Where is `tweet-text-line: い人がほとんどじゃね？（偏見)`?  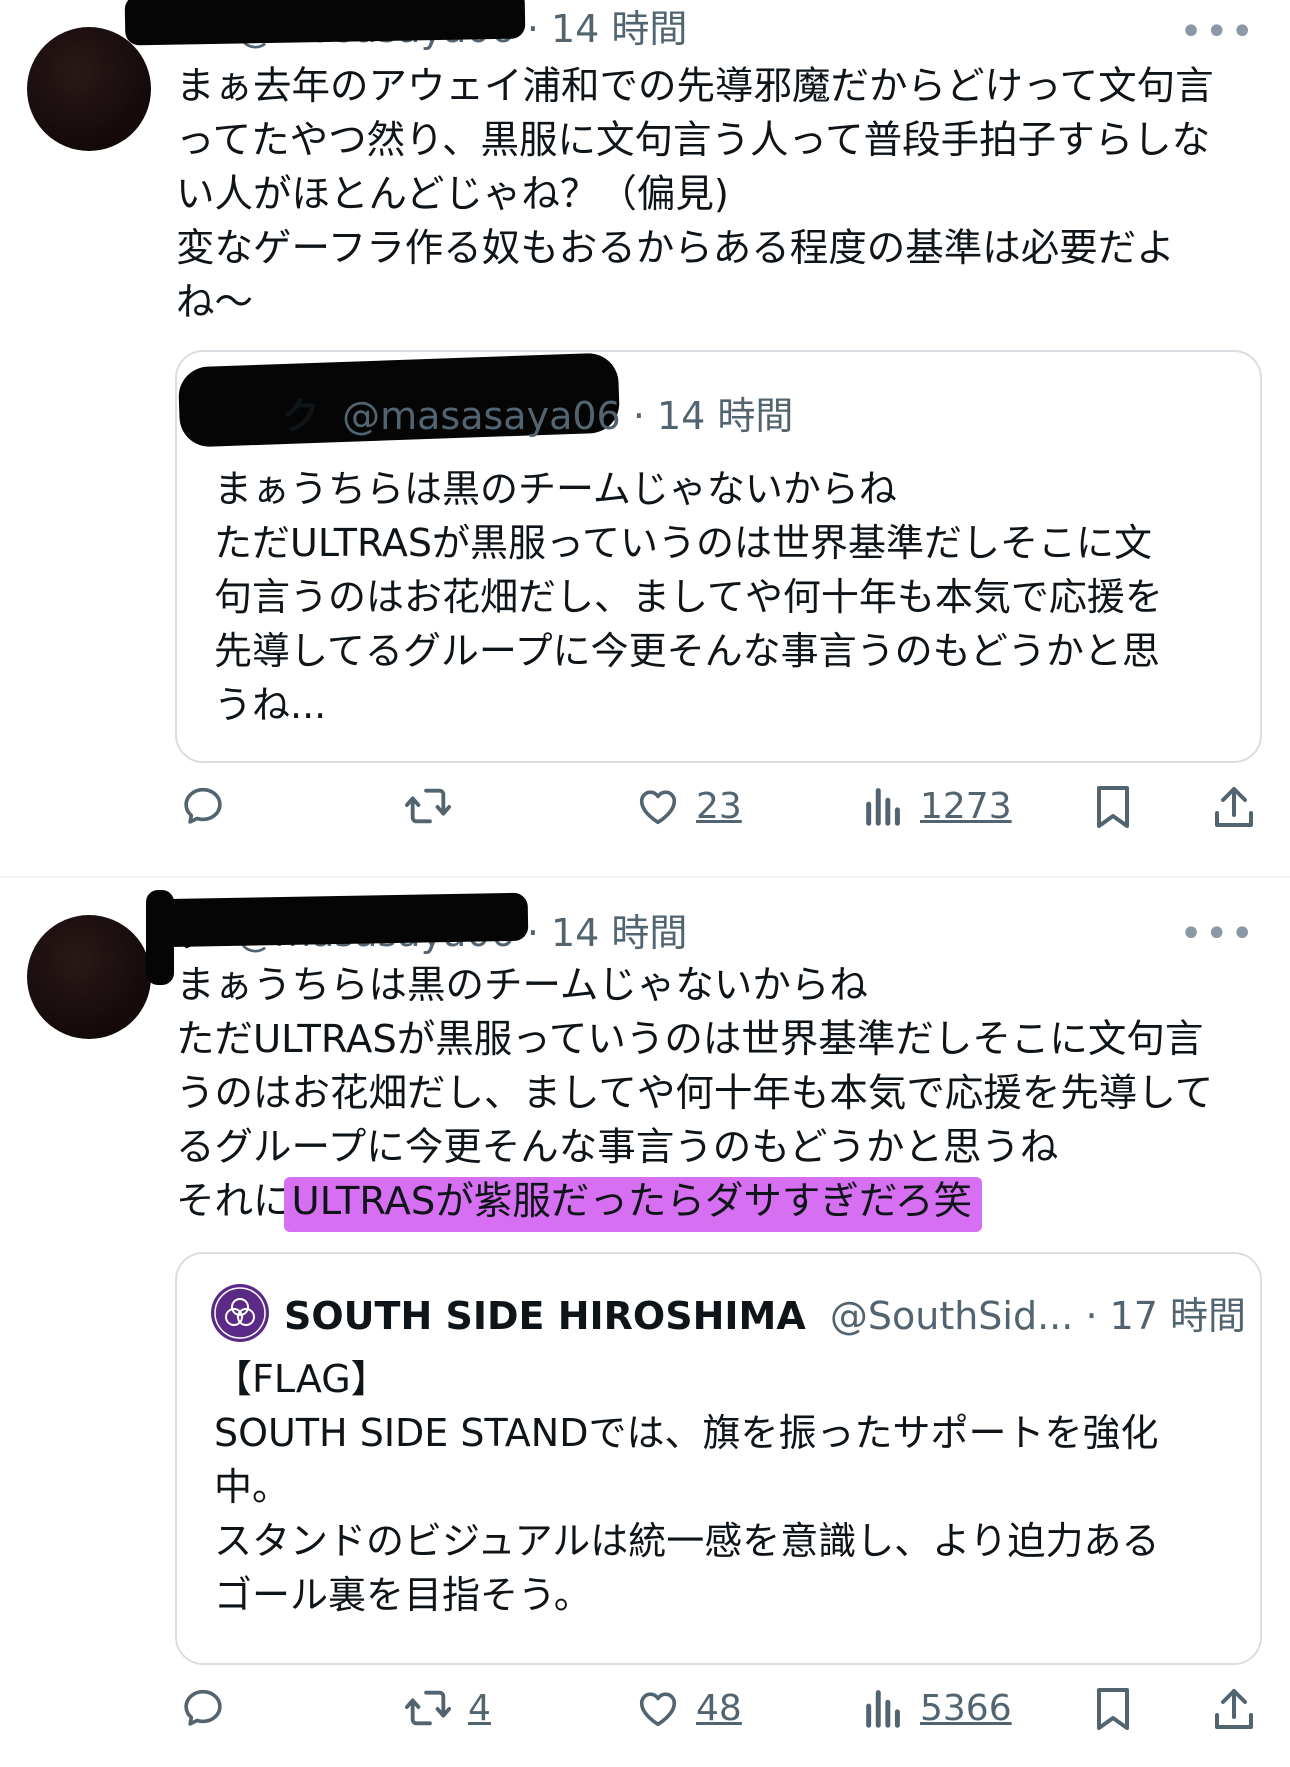 tweet-text-line: い人がほとんどじゃね？（偏見) is located at coordinates (452, 194).